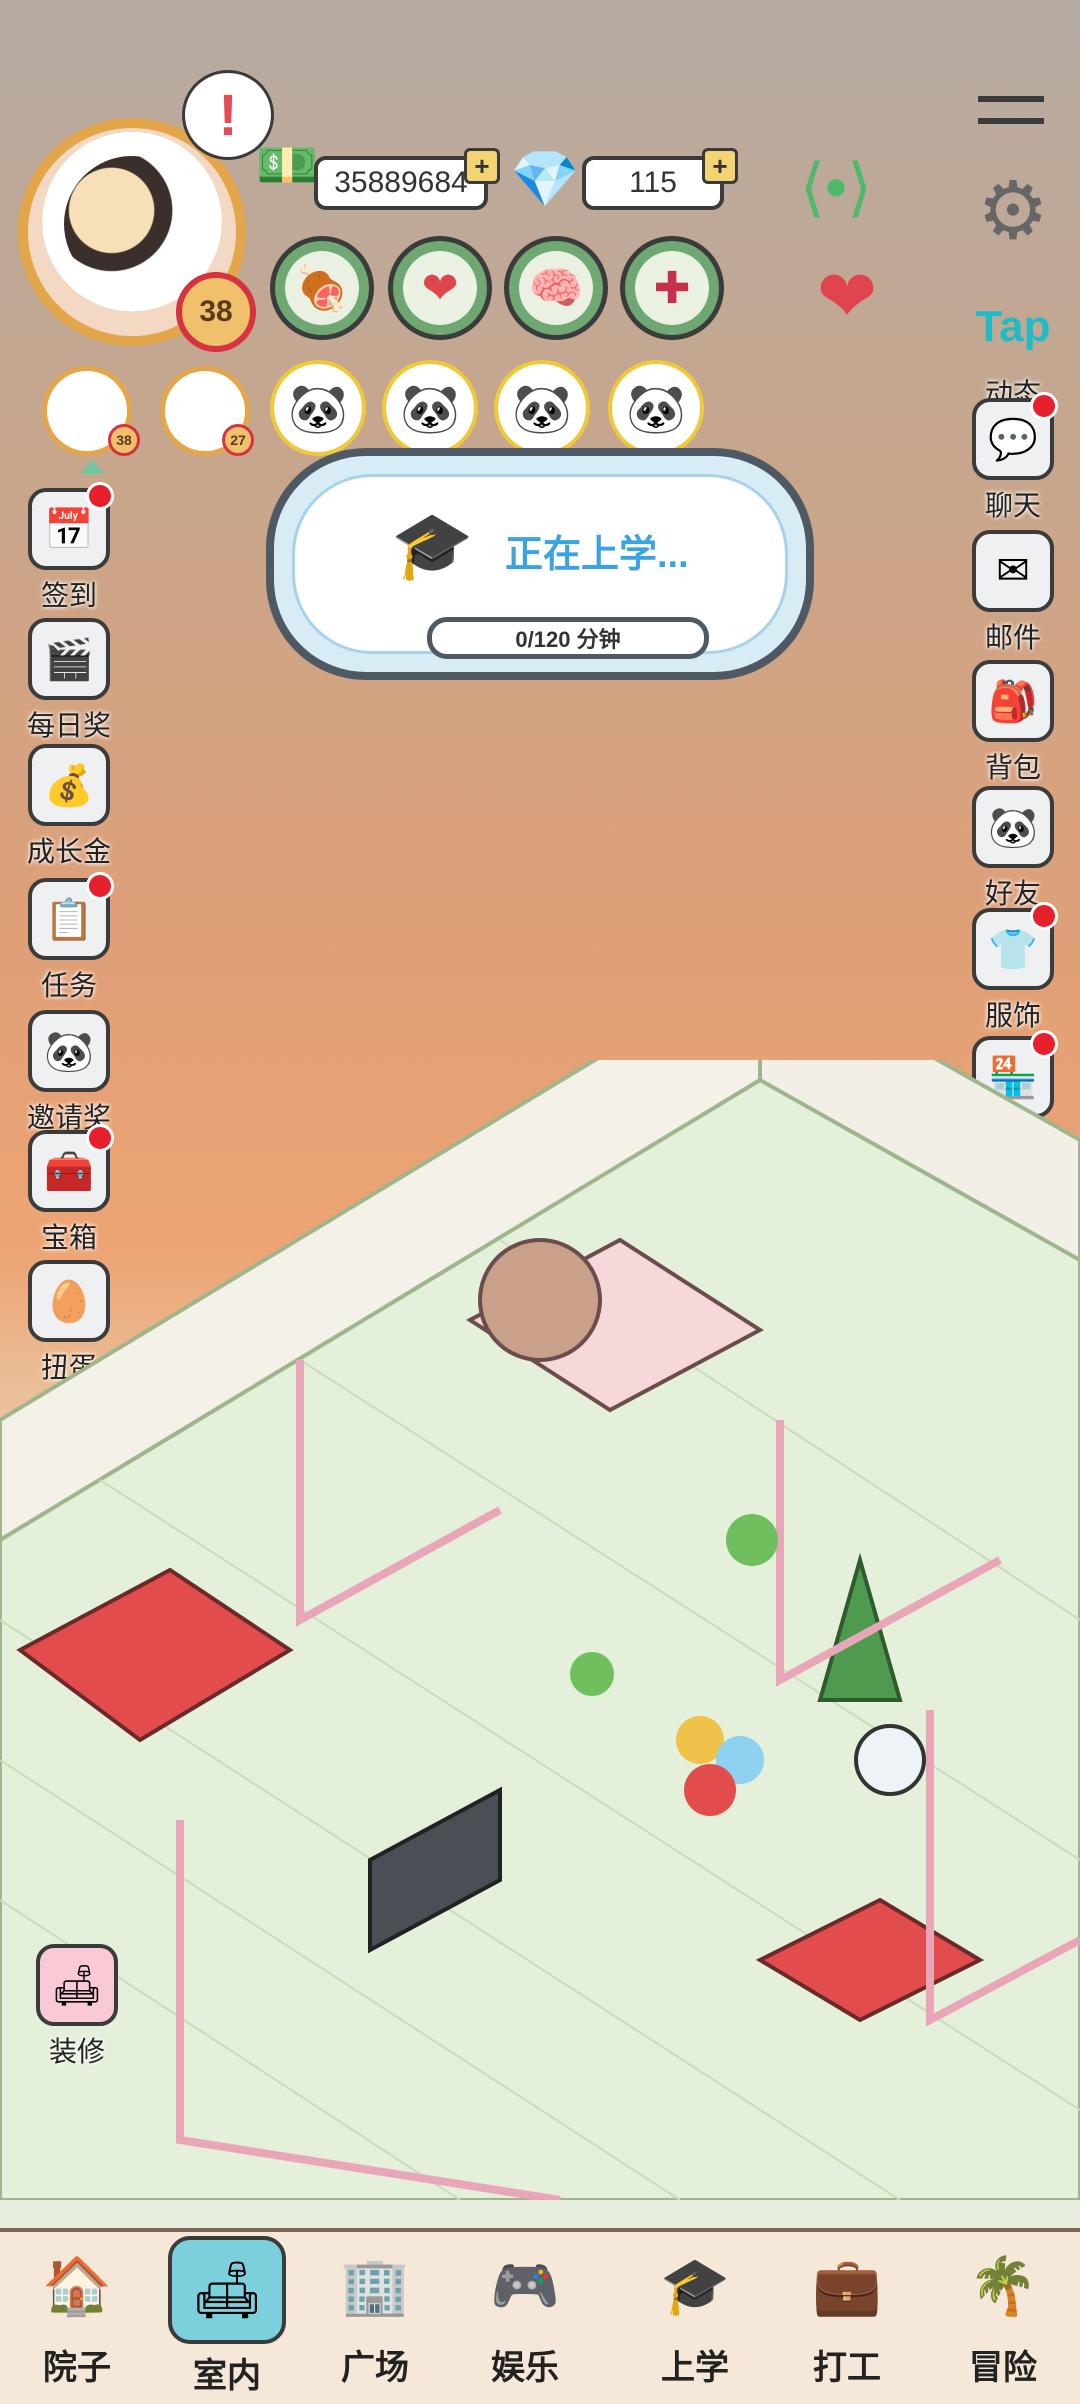 Image resolution: width=1080 pixels, height=2404 pixels. I want to click on right-menu-item: 💬 聊天, so click(1013, 458).